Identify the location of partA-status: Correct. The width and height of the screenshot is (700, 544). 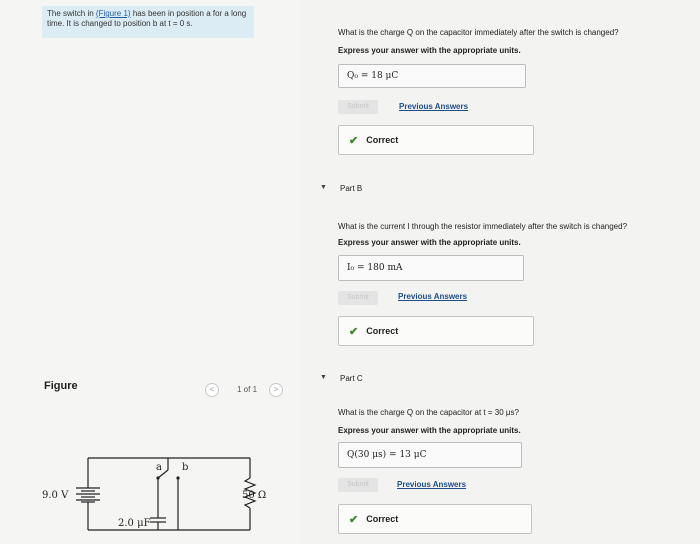
(382, 140).